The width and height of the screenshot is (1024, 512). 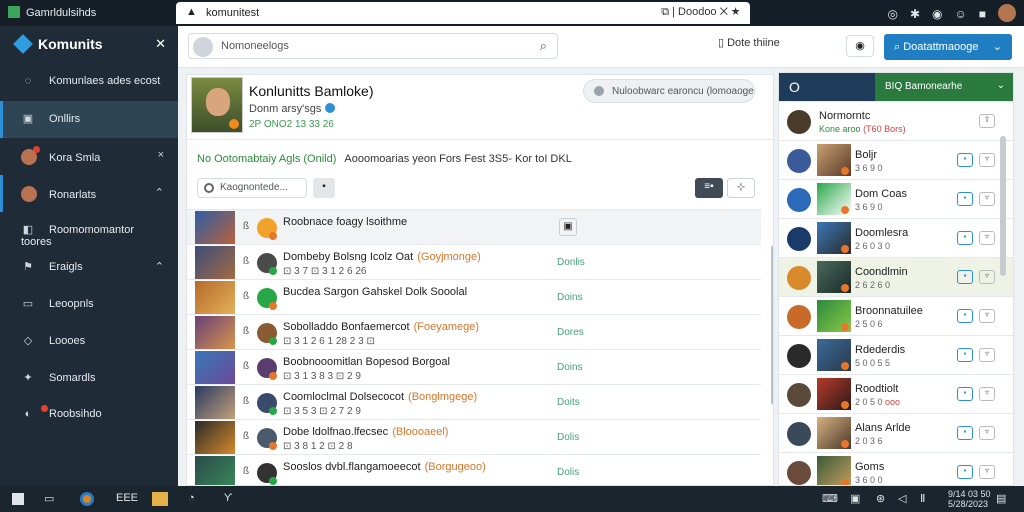 What do you see at coordinates (228, 498) in the screenshot?
I see `taskbar-app-icon: Ƴ` at bounding box center [228, 498].